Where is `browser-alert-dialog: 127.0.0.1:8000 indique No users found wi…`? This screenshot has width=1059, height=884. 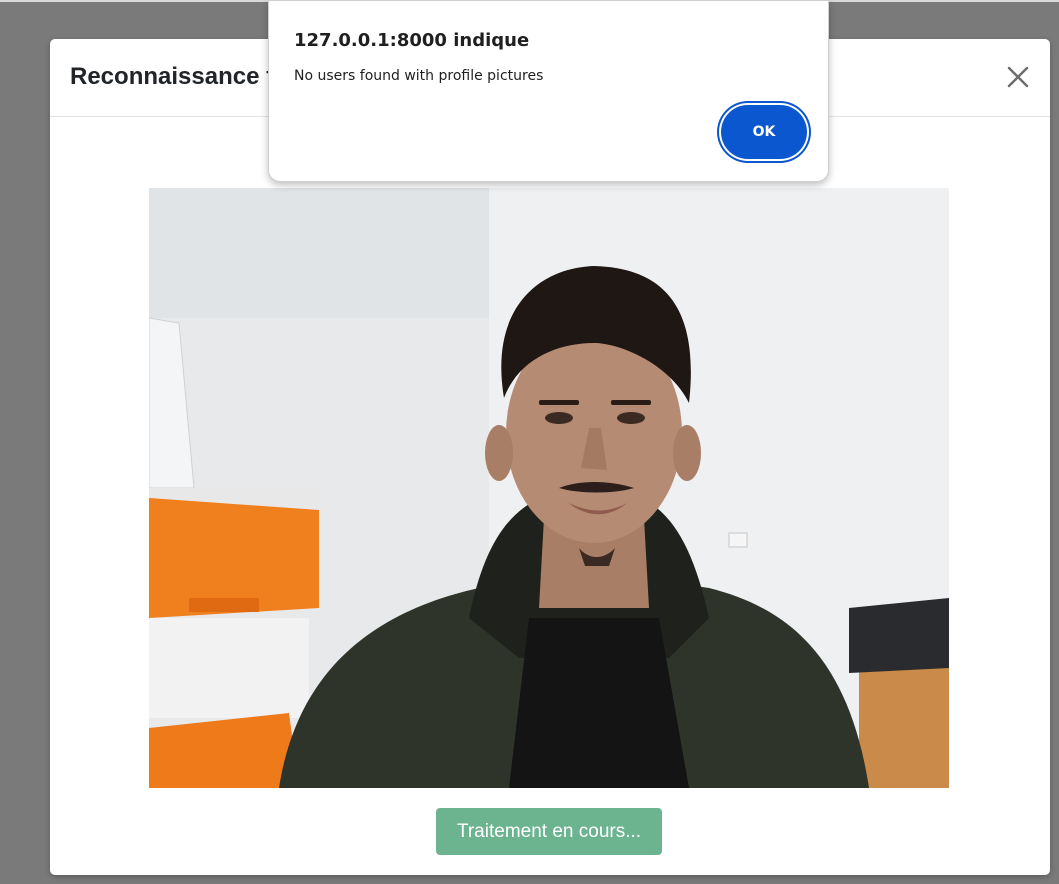 browser-alert-dialog: 127.0.0.1:8000 indique No users found wi… is located at coordinates (548, 91).